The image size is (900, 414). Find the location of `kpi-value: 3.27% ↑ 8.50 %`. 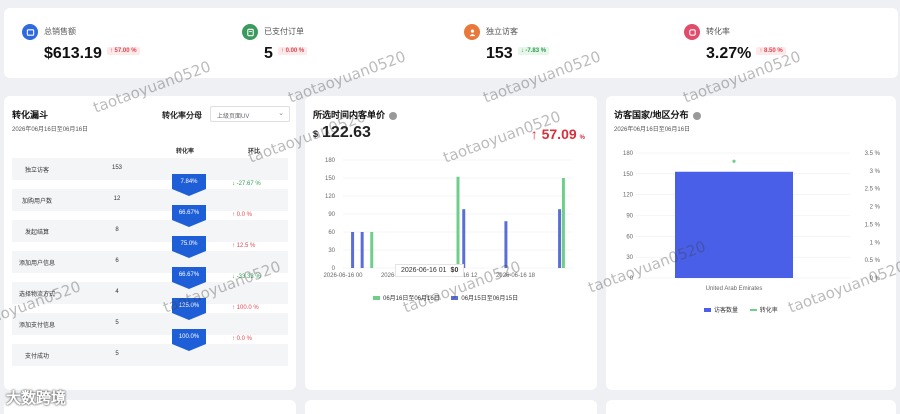

kpi-value: 3.27% ↑ 8.50 % is located at coordinates (746, 54).